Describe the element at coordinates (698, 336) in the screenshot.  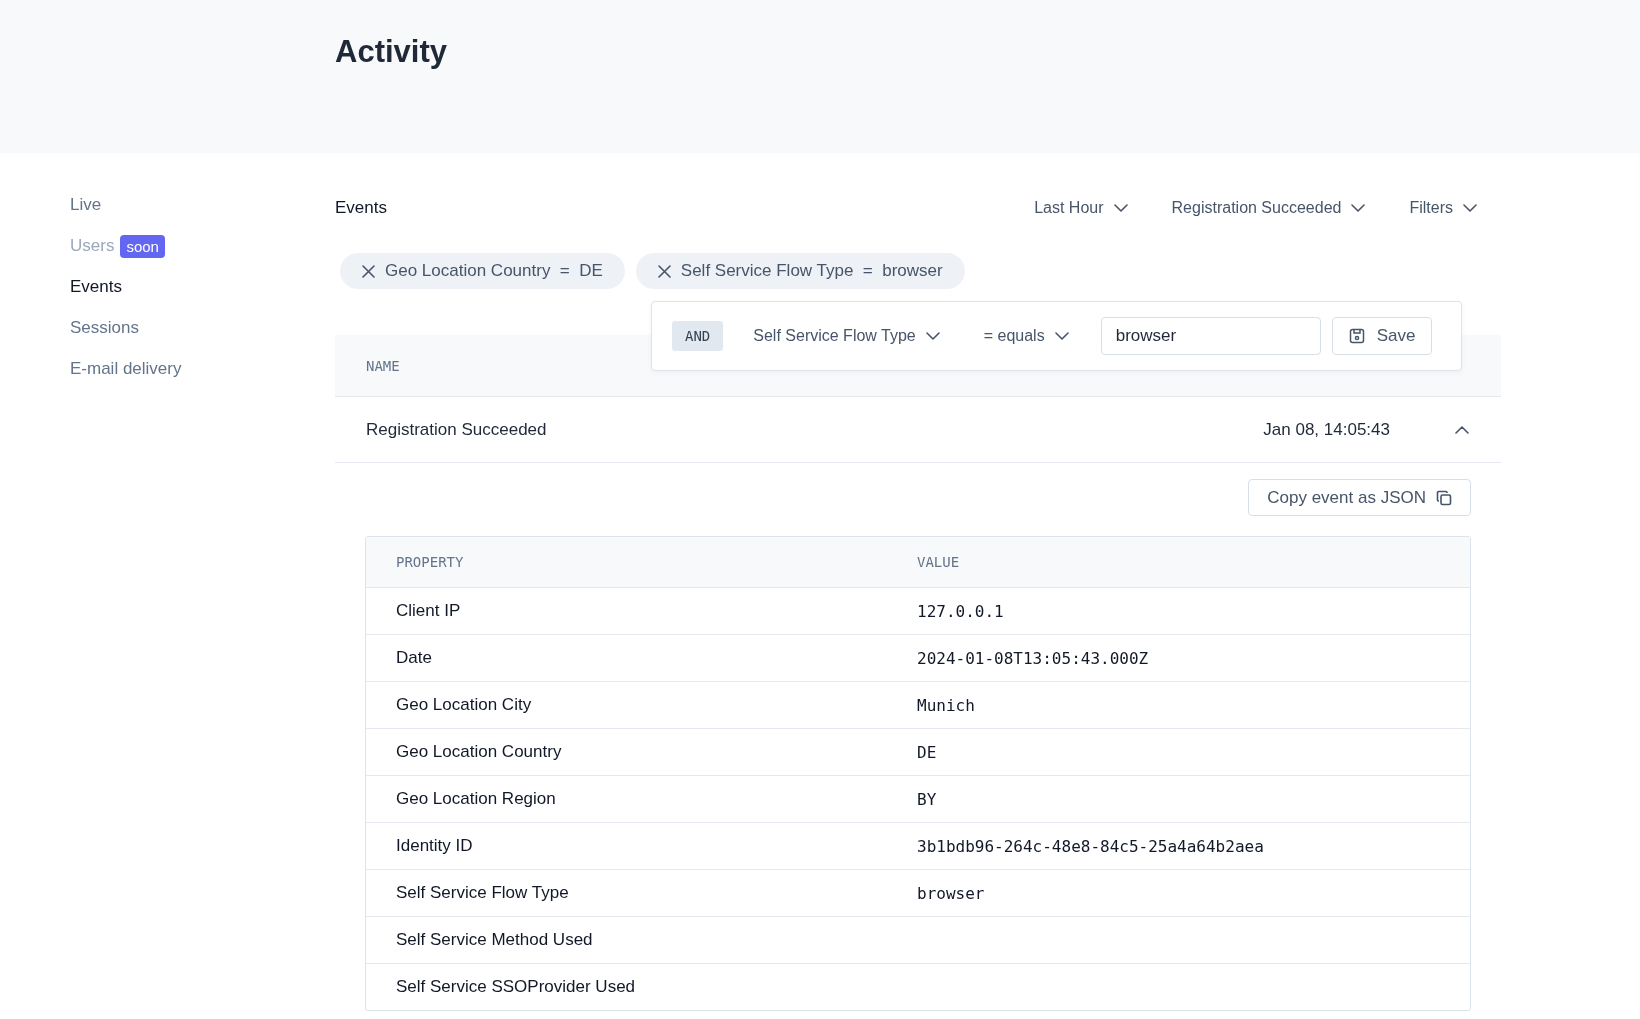
I see `connector-tag: AND` at that location.